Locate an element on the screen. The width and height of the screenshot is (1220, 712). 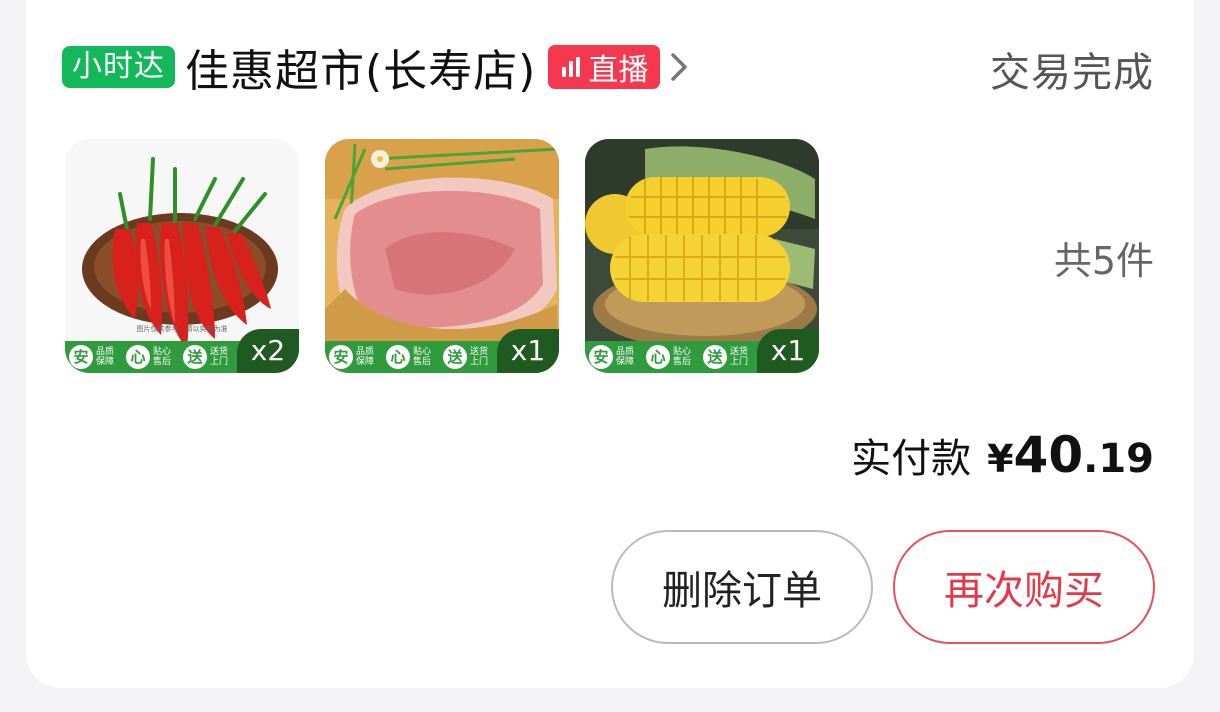
paid-amount: 实付款 ¥ 40 .19 is located at coordinates (1002, 455).